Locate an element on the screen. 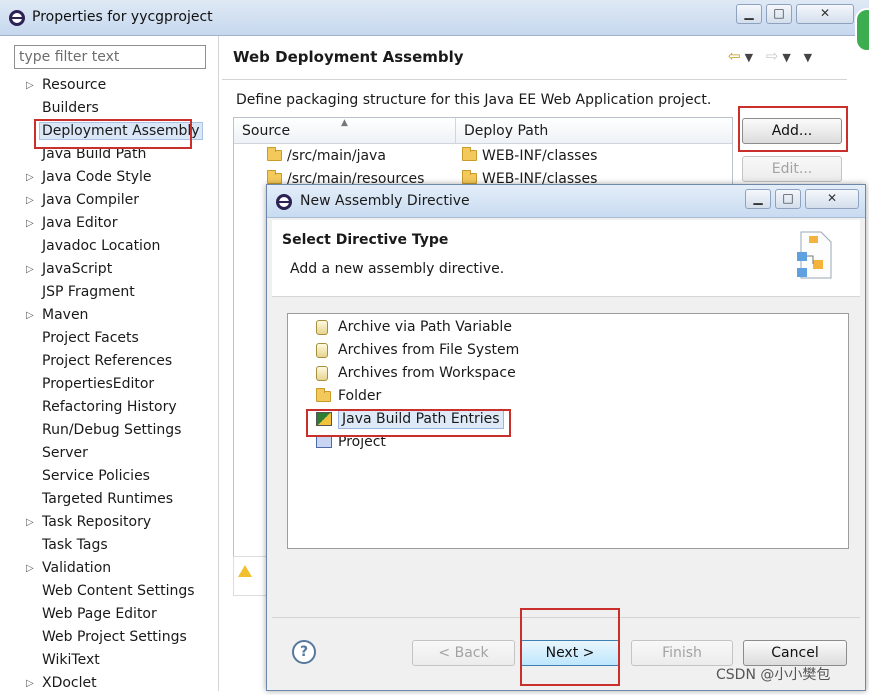 The width and height of the screenshot is (869, 695). source-cell: /src/main/java is located at coordinates (336, 156).